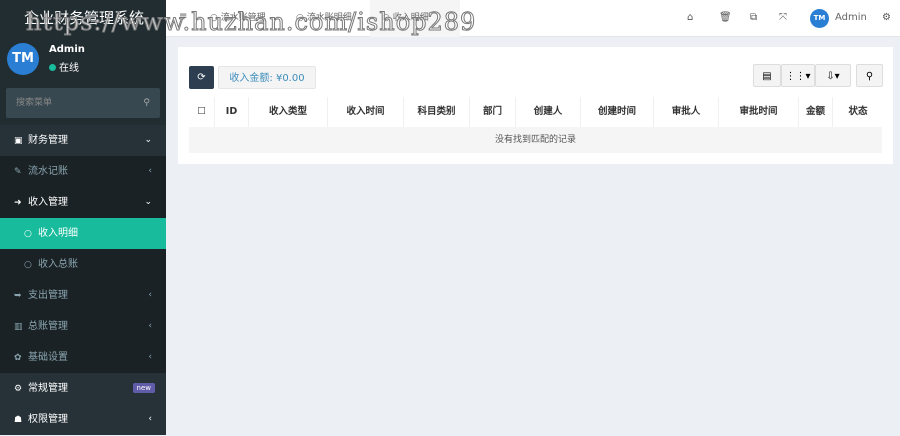 The image size is (900, 436). I want to click on export-button: ⇩▾, so click(833, 75).